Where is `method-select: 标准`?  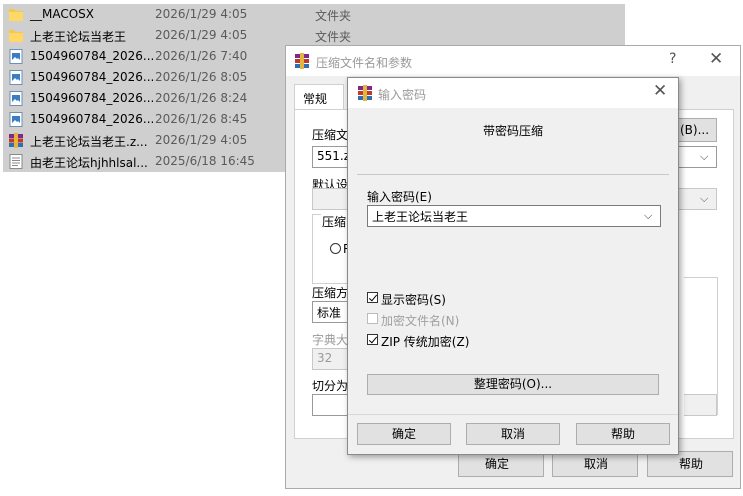 method-select: 标准 is located at coordinates (332, 312).